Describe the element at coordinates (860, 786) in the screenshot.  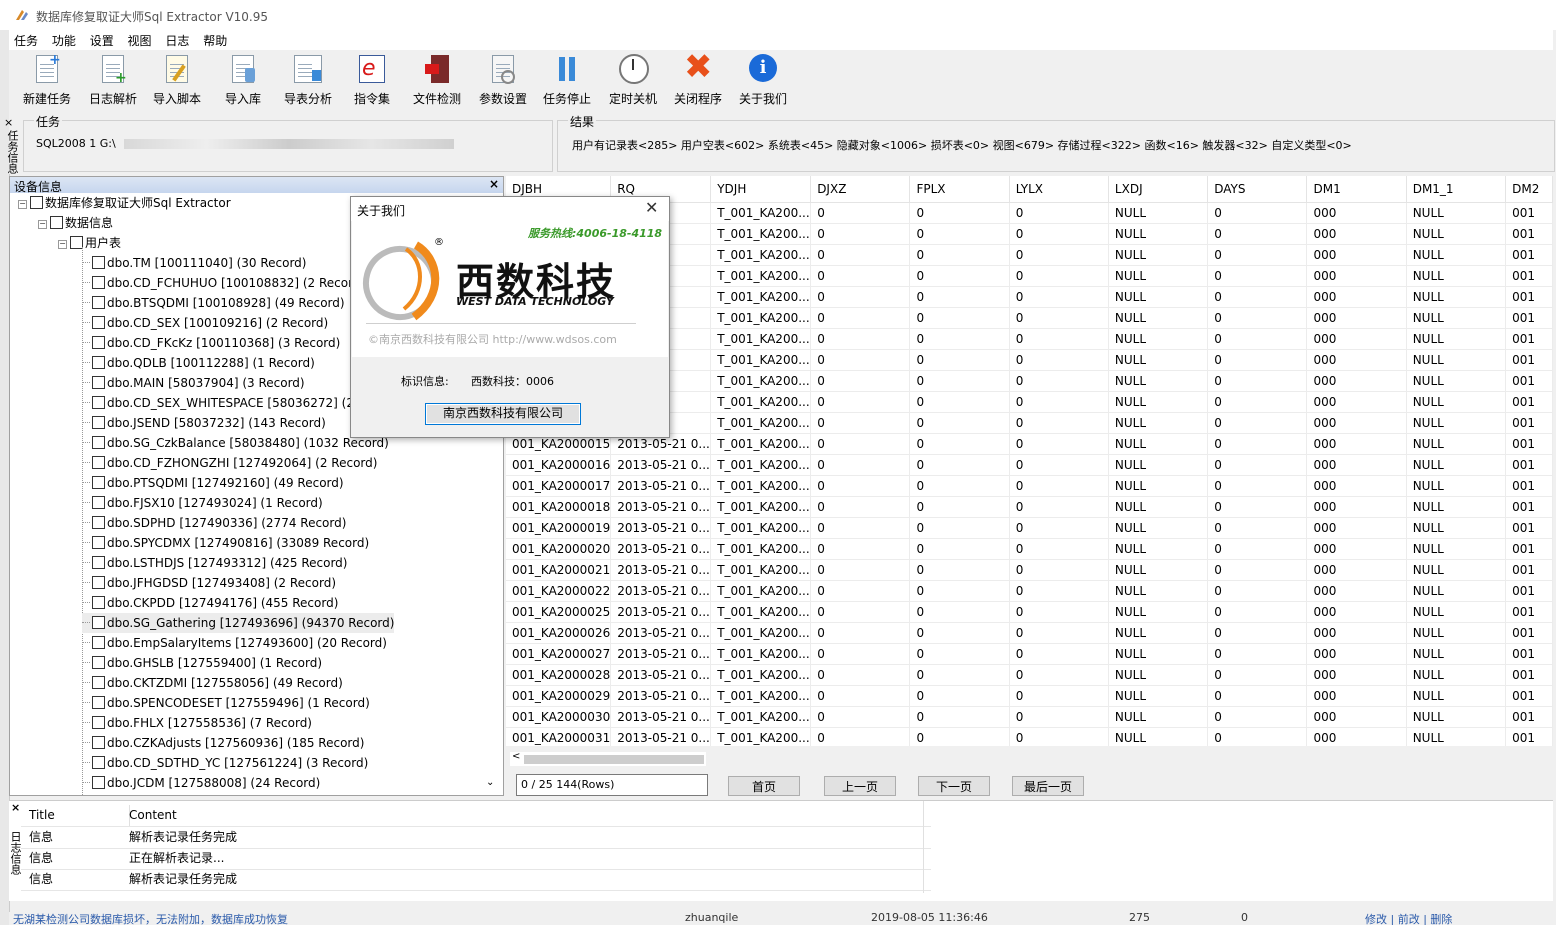
I see `prev-page-button: 上一页` at that location.